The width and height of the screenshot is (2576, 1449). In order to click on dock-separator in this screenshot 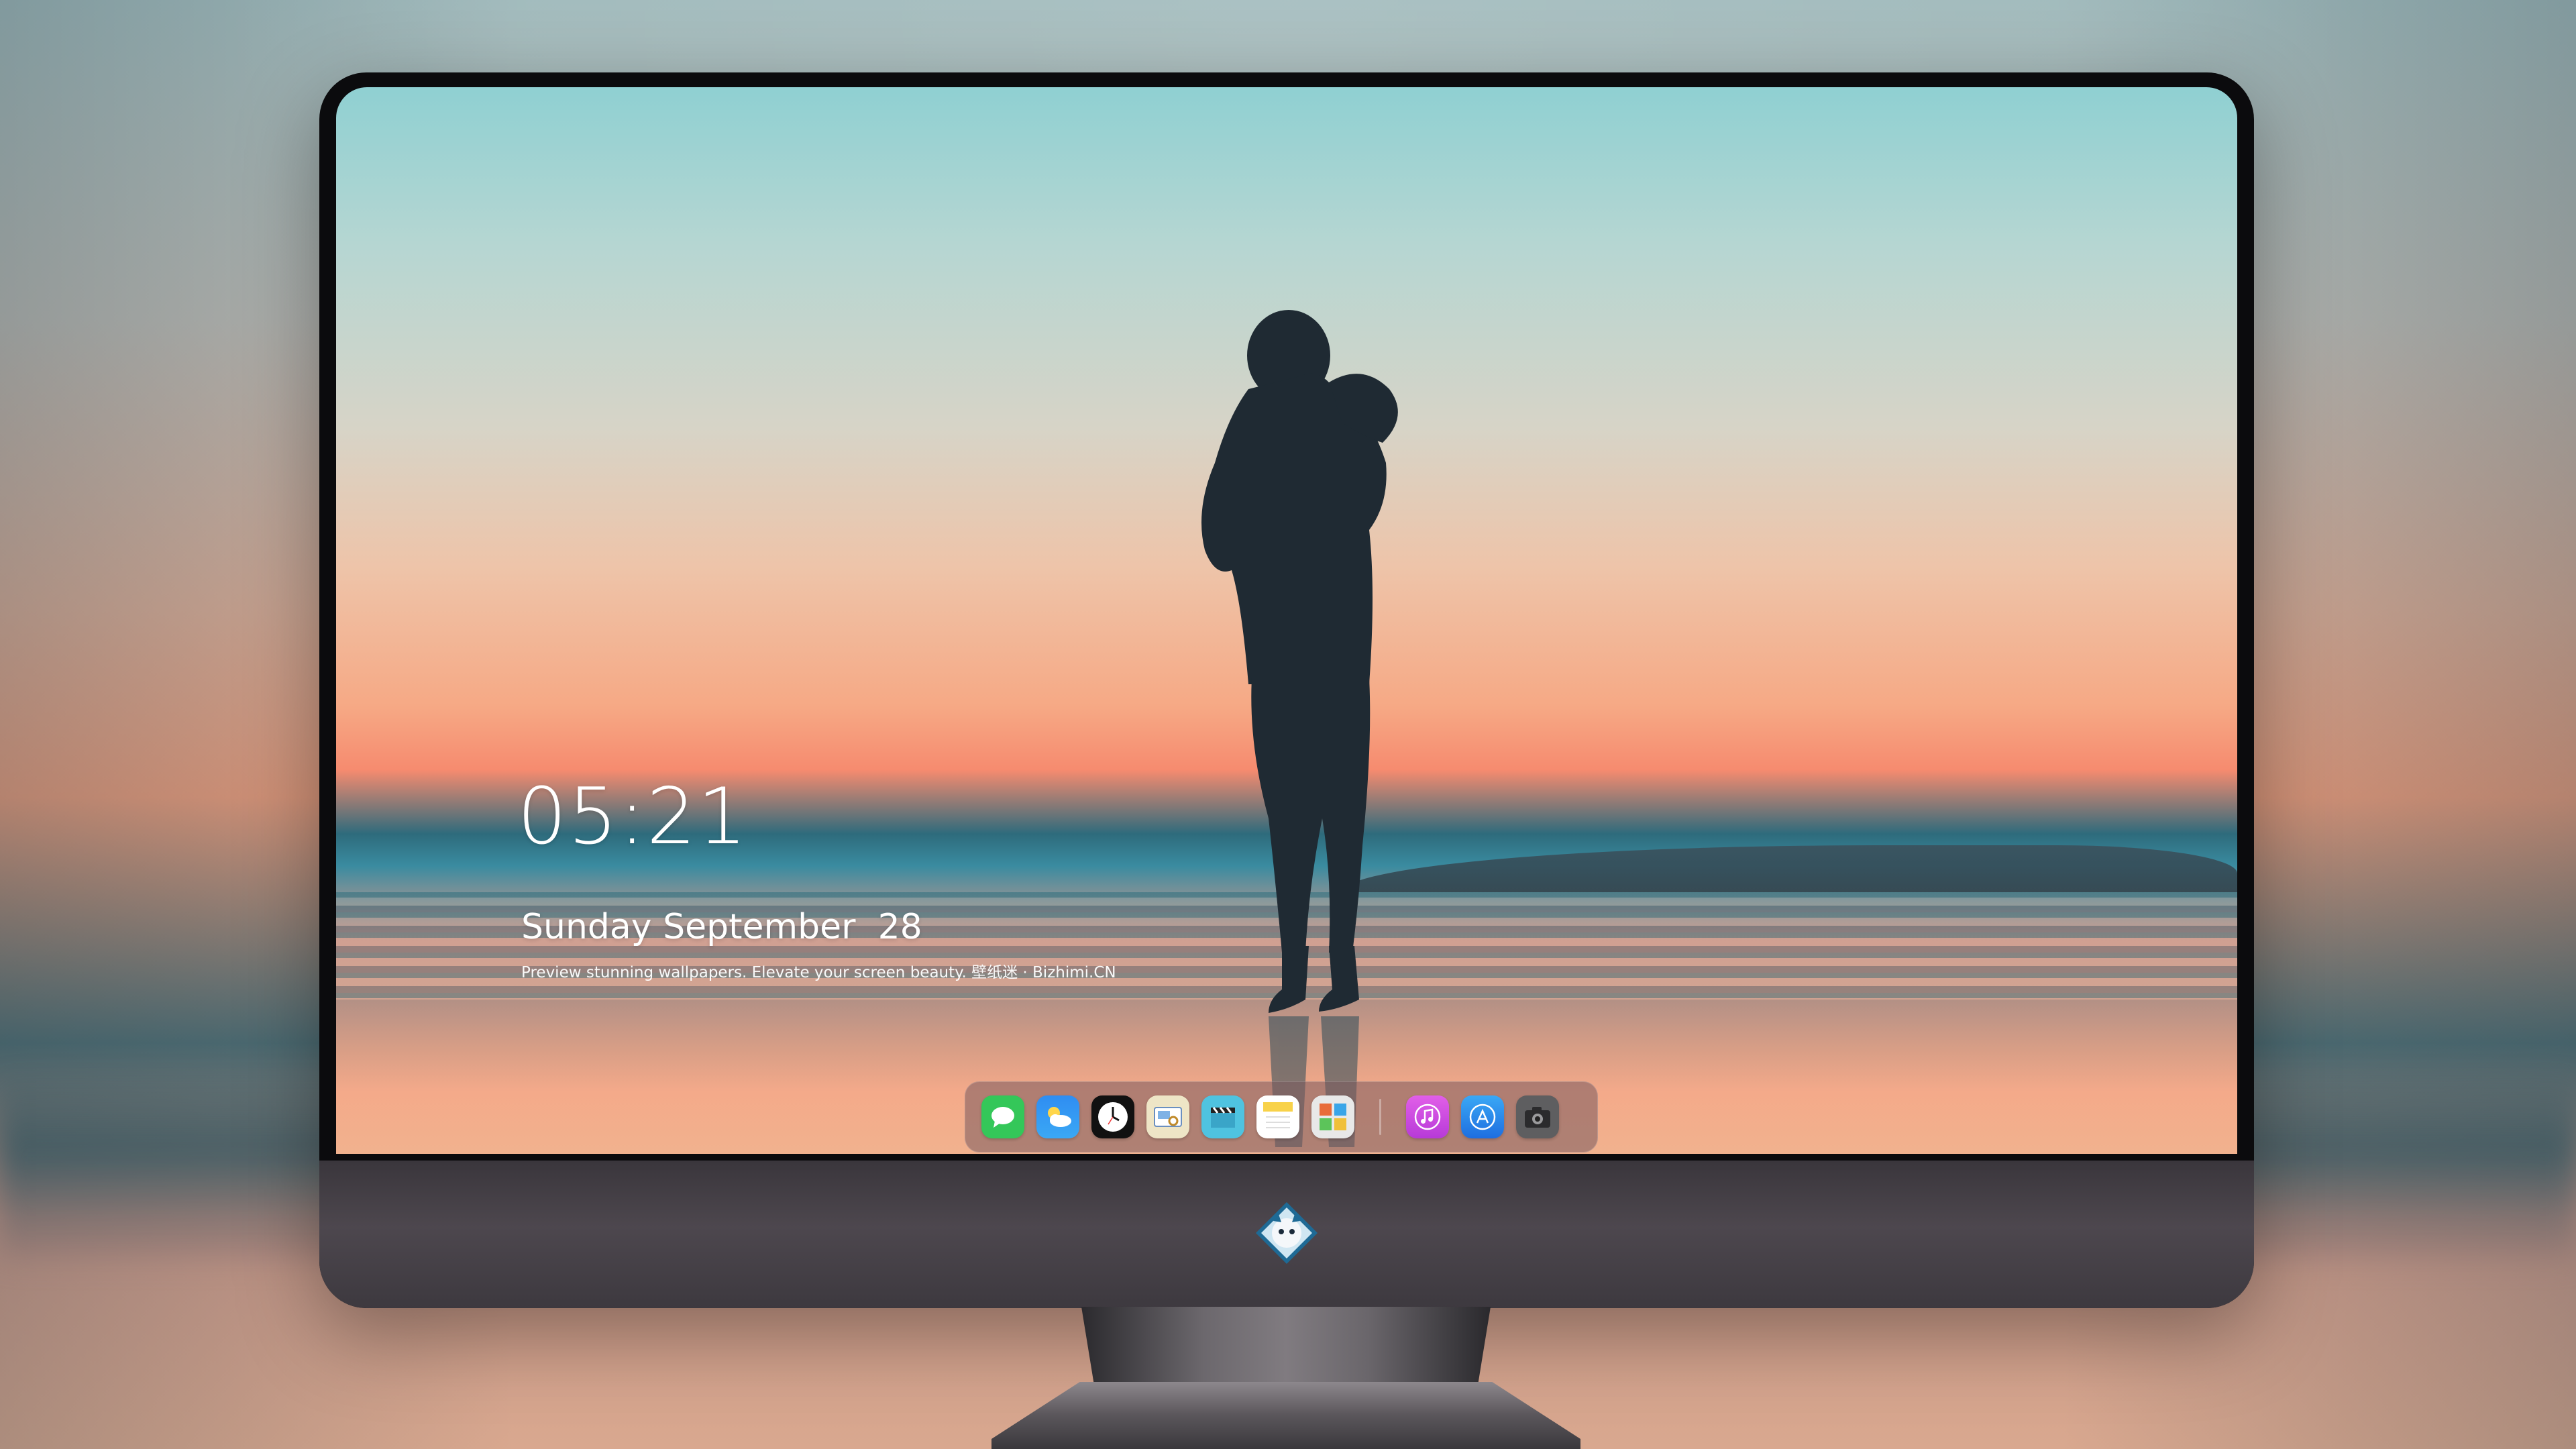, I will do `click(1380, 1117)`.